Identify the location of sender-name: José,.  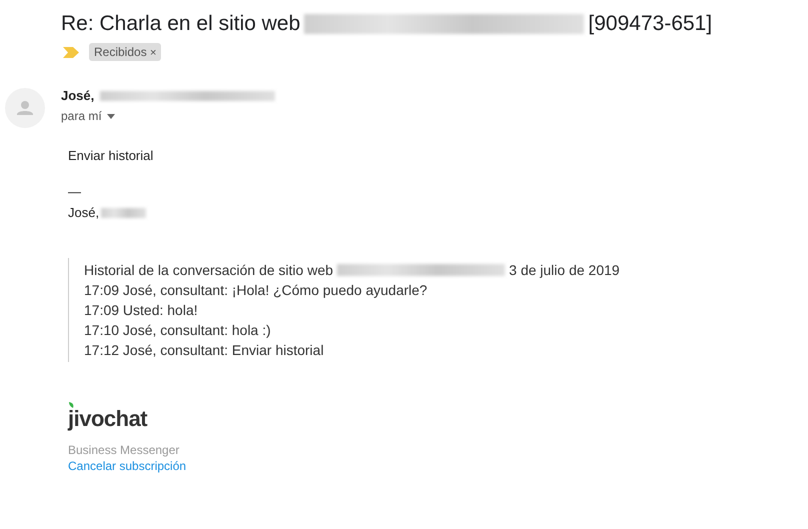
(77, 95).